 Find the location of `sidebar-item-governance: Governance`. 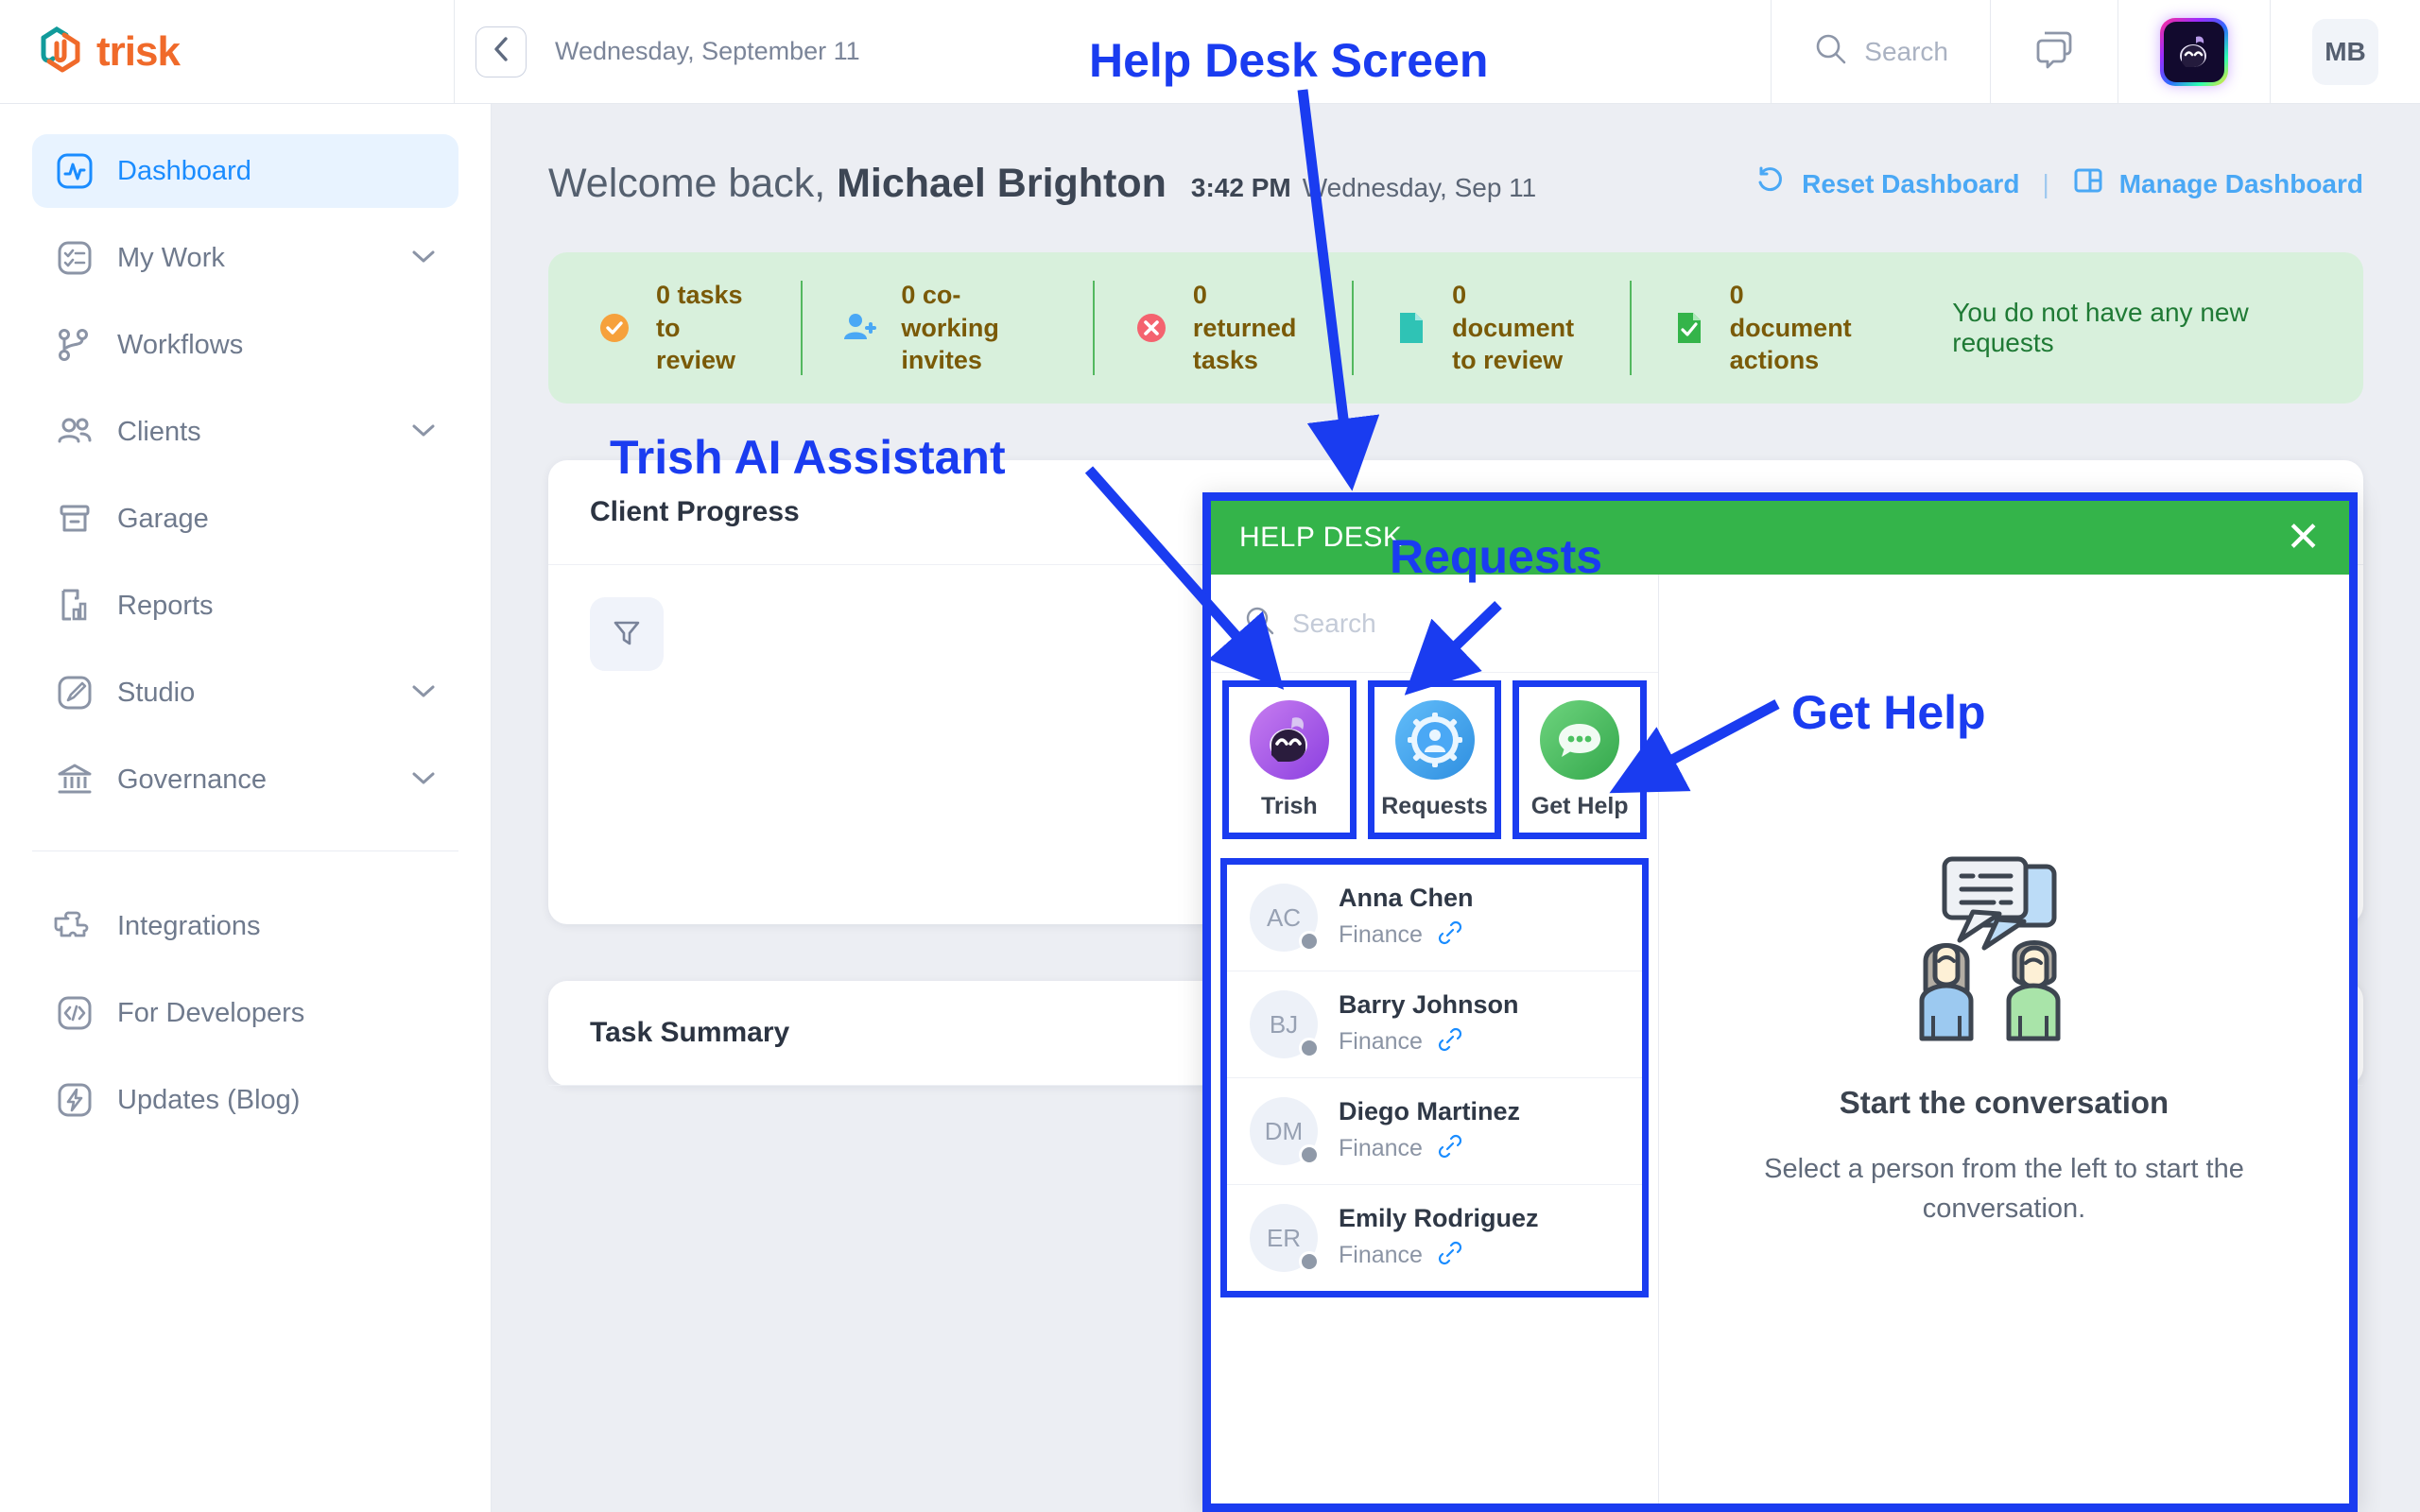

sidebar-item-governance: Governance is located at coordinates (245, 779).